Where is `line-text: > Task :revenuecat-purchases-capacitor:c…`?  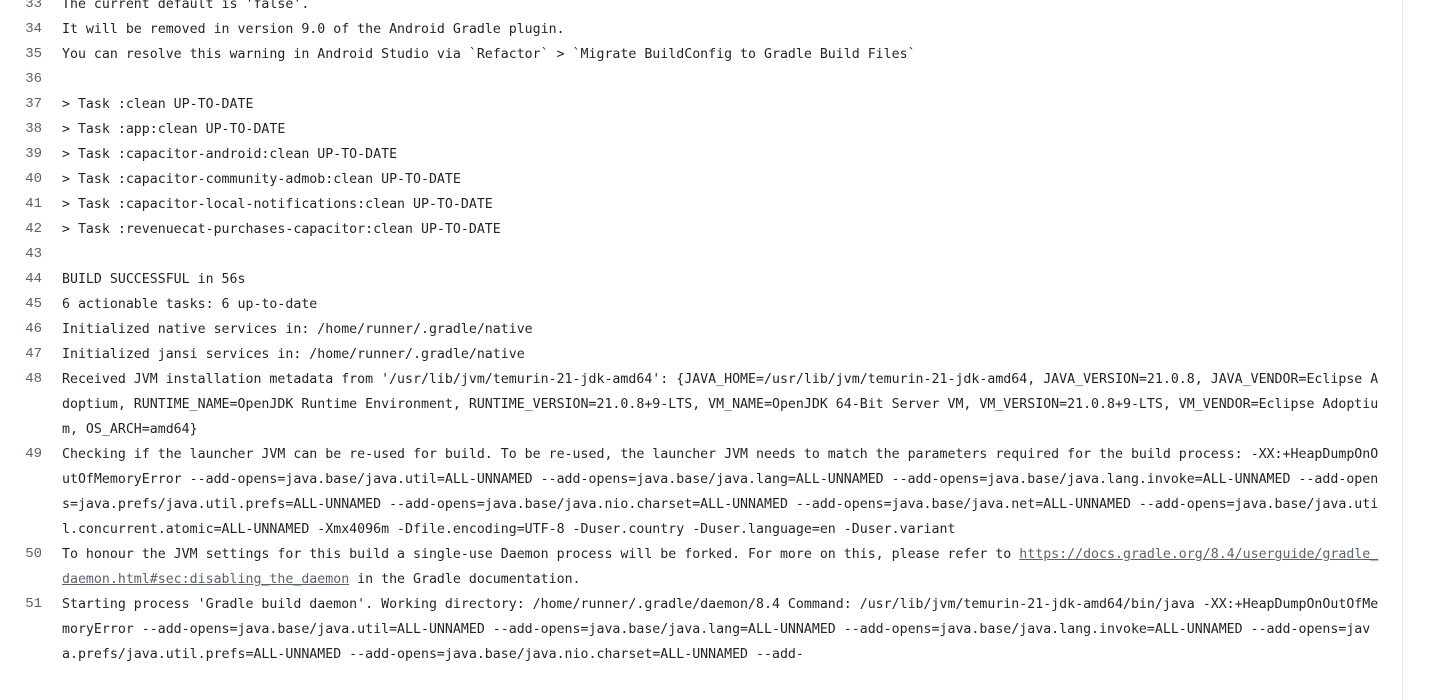 line-text: > Task :revenuecat-purchases-capacitor:c… is located at coordinates (281, 229).